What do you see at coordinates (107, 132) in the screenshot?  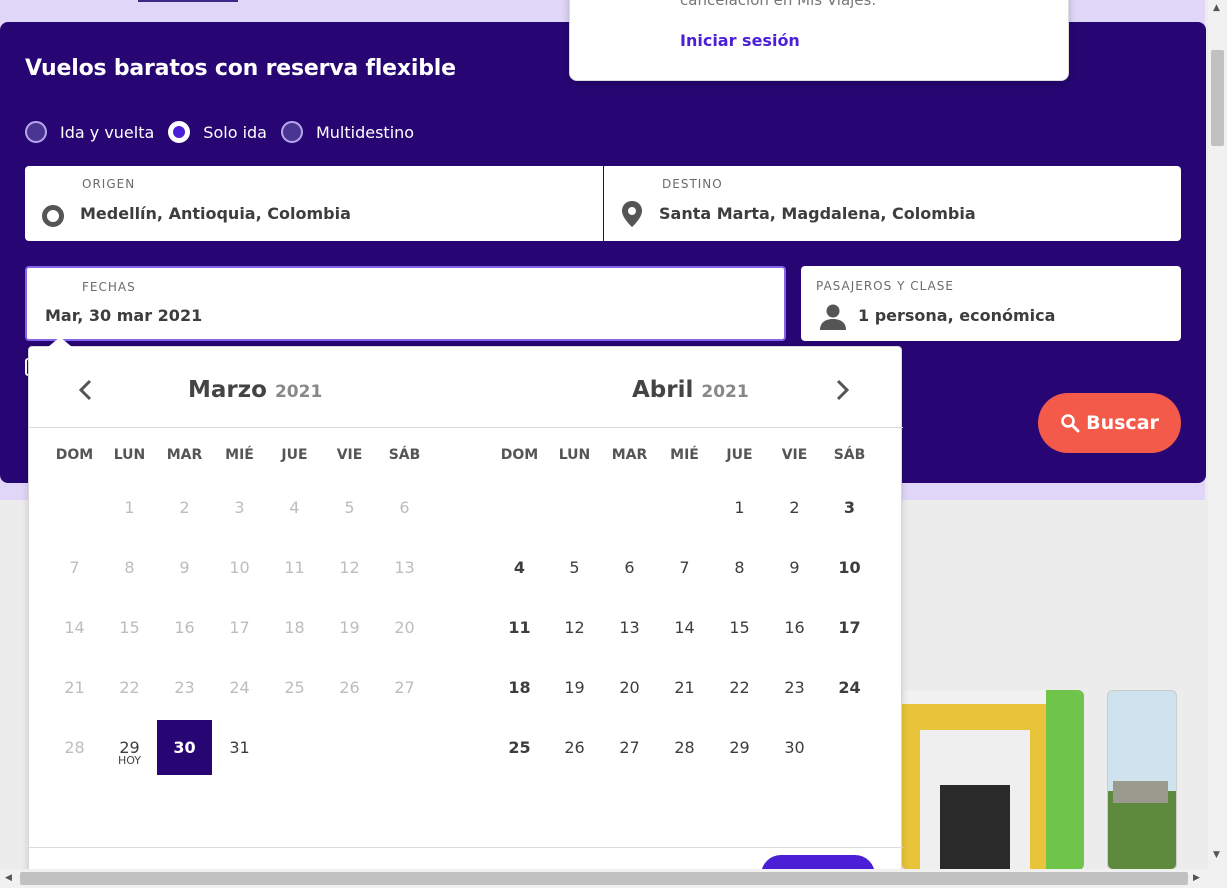 I see `radio-label: Ida y vuelta` at bounding box center [107, 132].